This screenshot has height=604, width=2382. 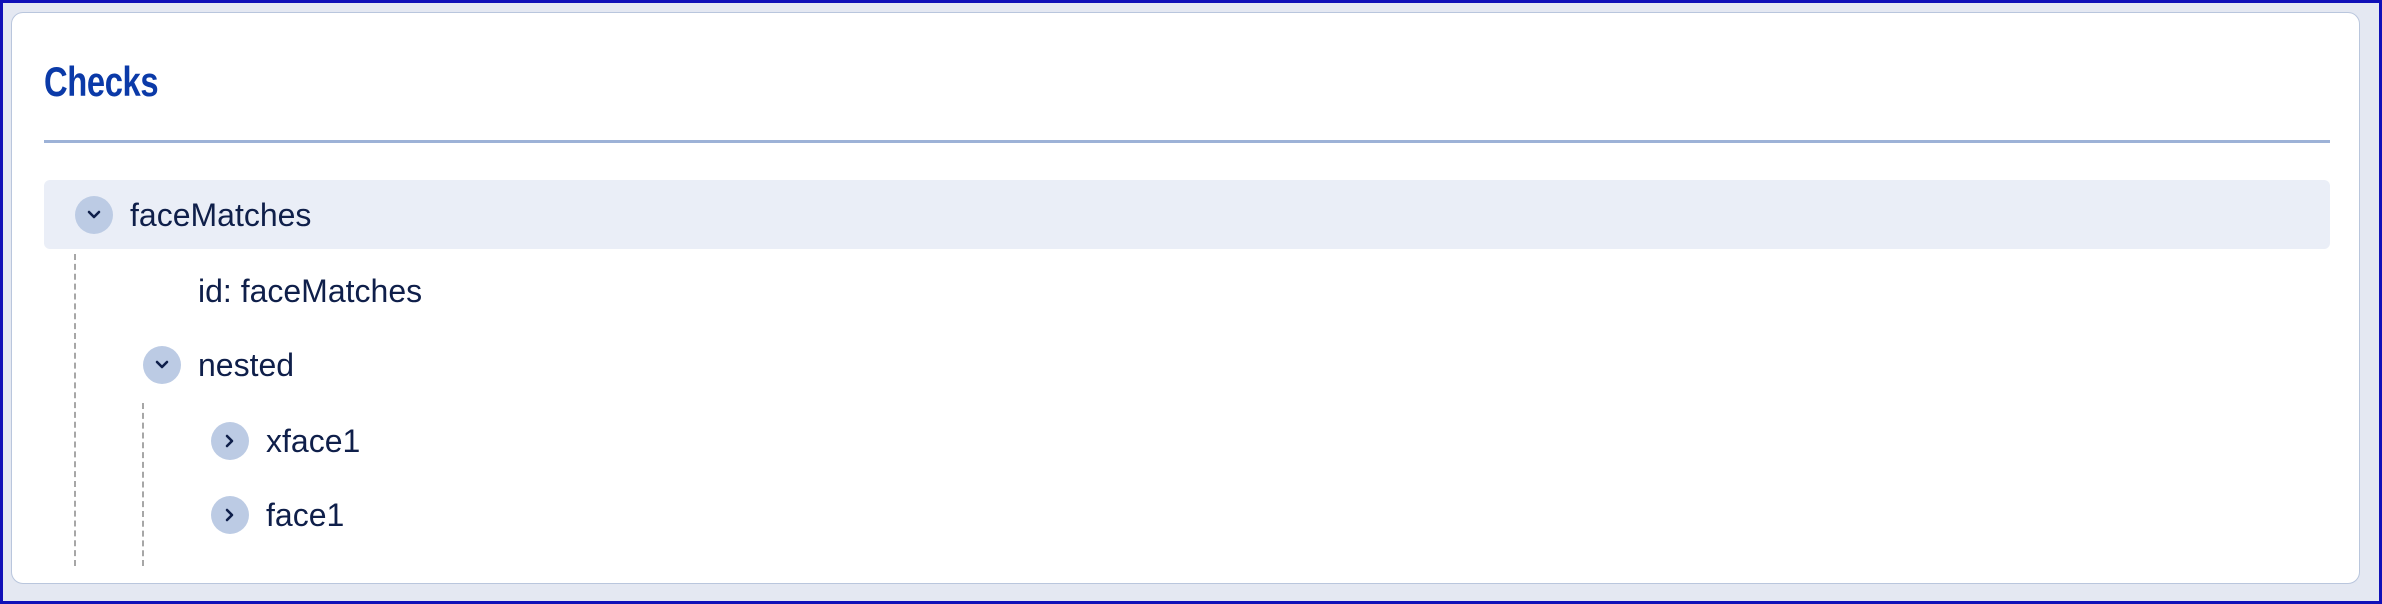 I want to click on tree-node-id-value: id: faceMatches, so click(x=310, y=291).